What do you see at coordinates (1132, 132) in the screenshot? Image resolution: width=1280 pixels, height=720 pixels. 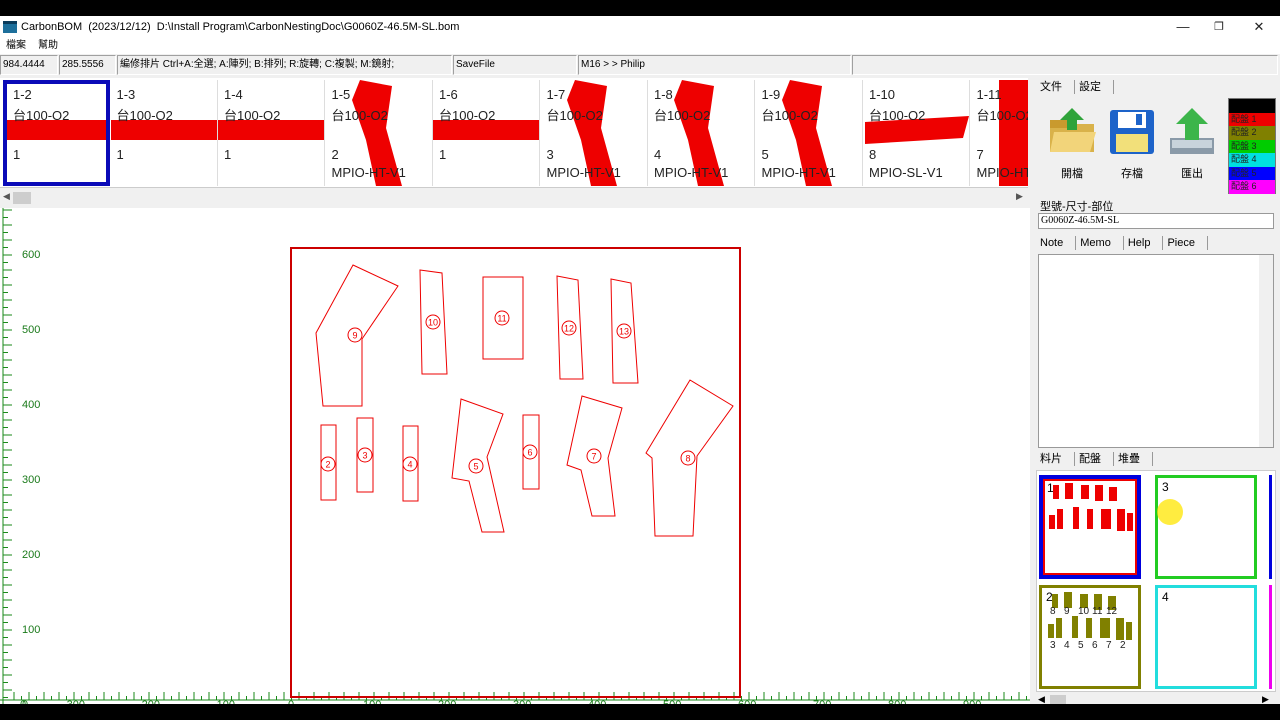 I see `floppy-disk-icon` at bounding box center [1132, 132].